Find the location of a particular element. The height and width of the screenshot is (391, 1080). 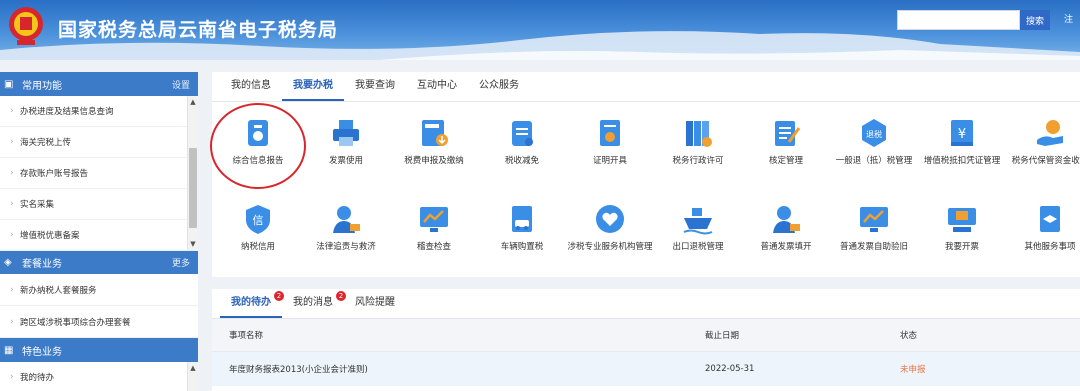

svg-text: 退税 is located at coordinates (874, 134).